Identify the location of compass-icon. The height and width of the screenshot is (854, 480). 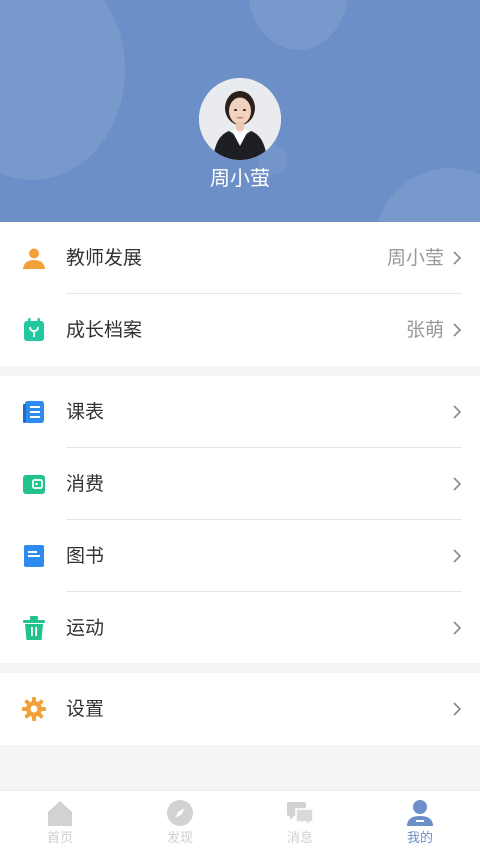
(180, 813).